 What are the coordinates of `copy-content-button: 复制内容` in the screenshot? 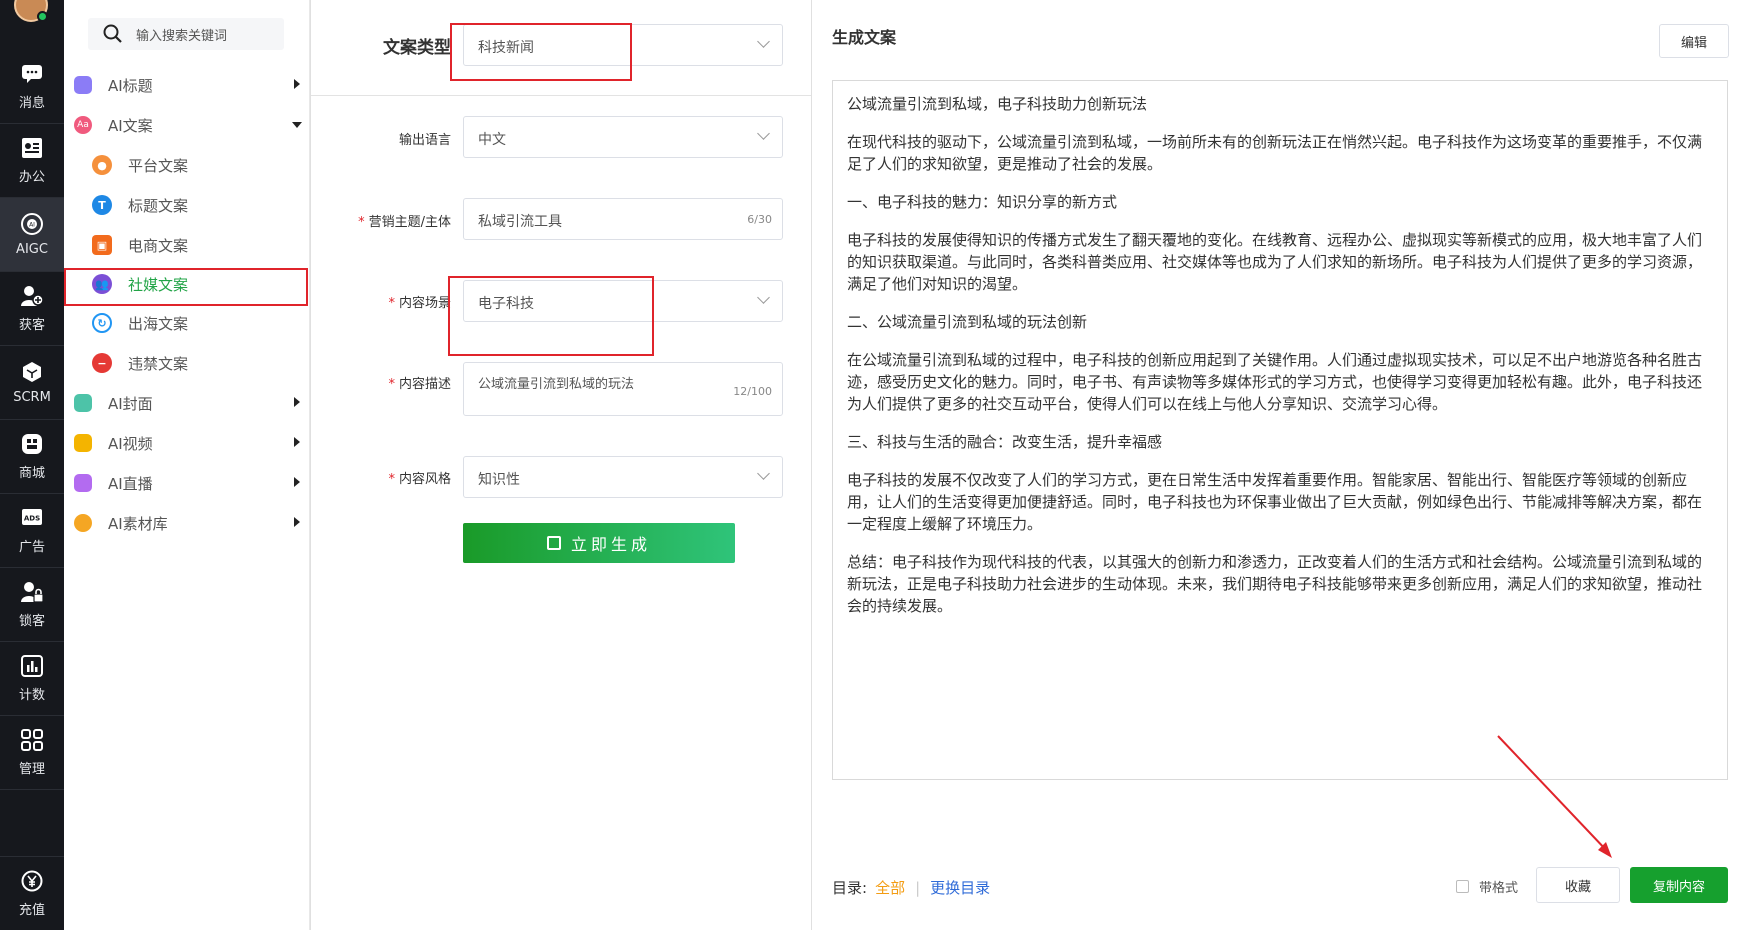 It's located at (1679, 885).